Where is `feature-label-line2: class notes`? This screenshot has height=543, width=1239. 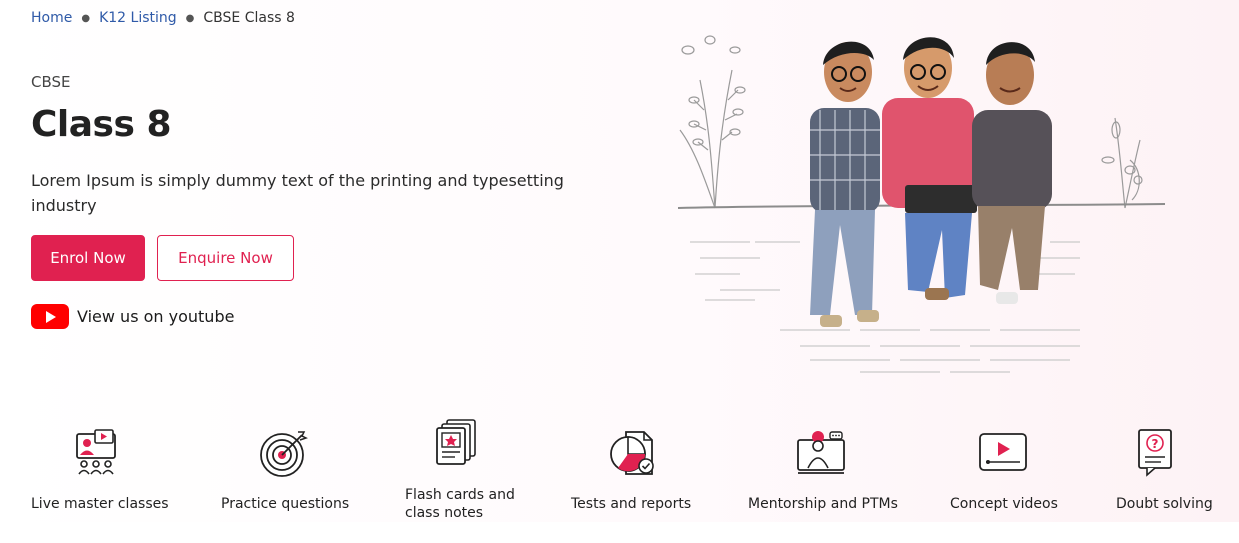 feature-label-line2: class notes is located at coordinates (444, 513).